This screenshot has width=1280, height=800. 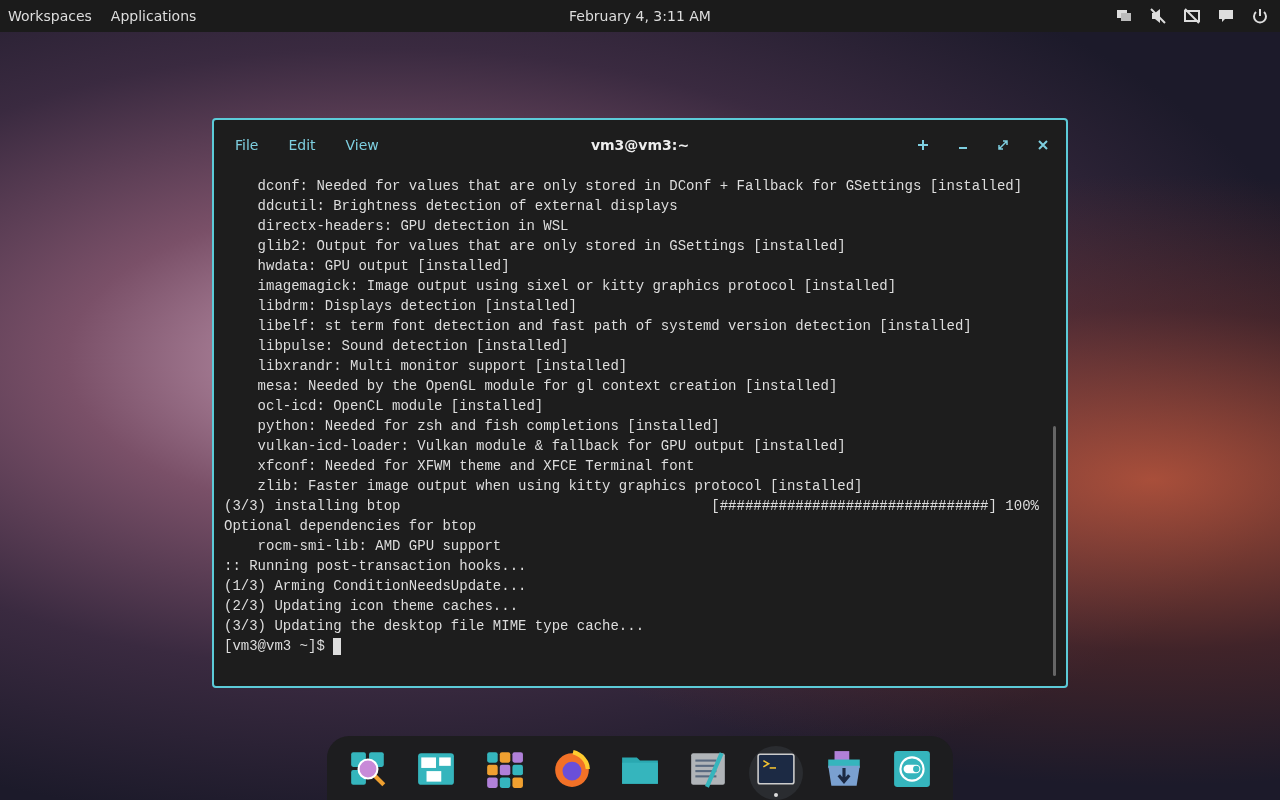 What do you see at coordinates (640, 145) in the screenshot?
I see `window-title: vm3@vm3:~` at bounding box center [640, 145].